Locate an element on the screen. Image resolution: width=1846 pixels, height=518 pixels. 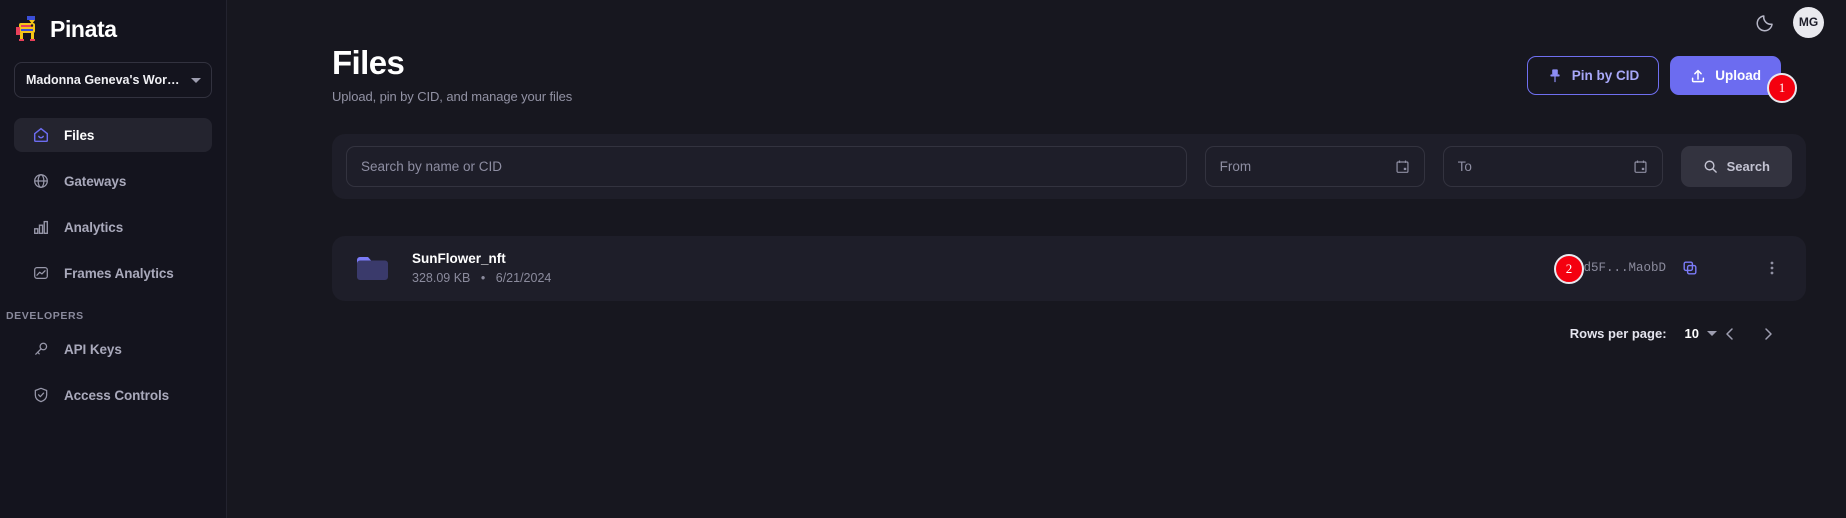
kebab-menu-icon is located at coordinates (1772, 268).